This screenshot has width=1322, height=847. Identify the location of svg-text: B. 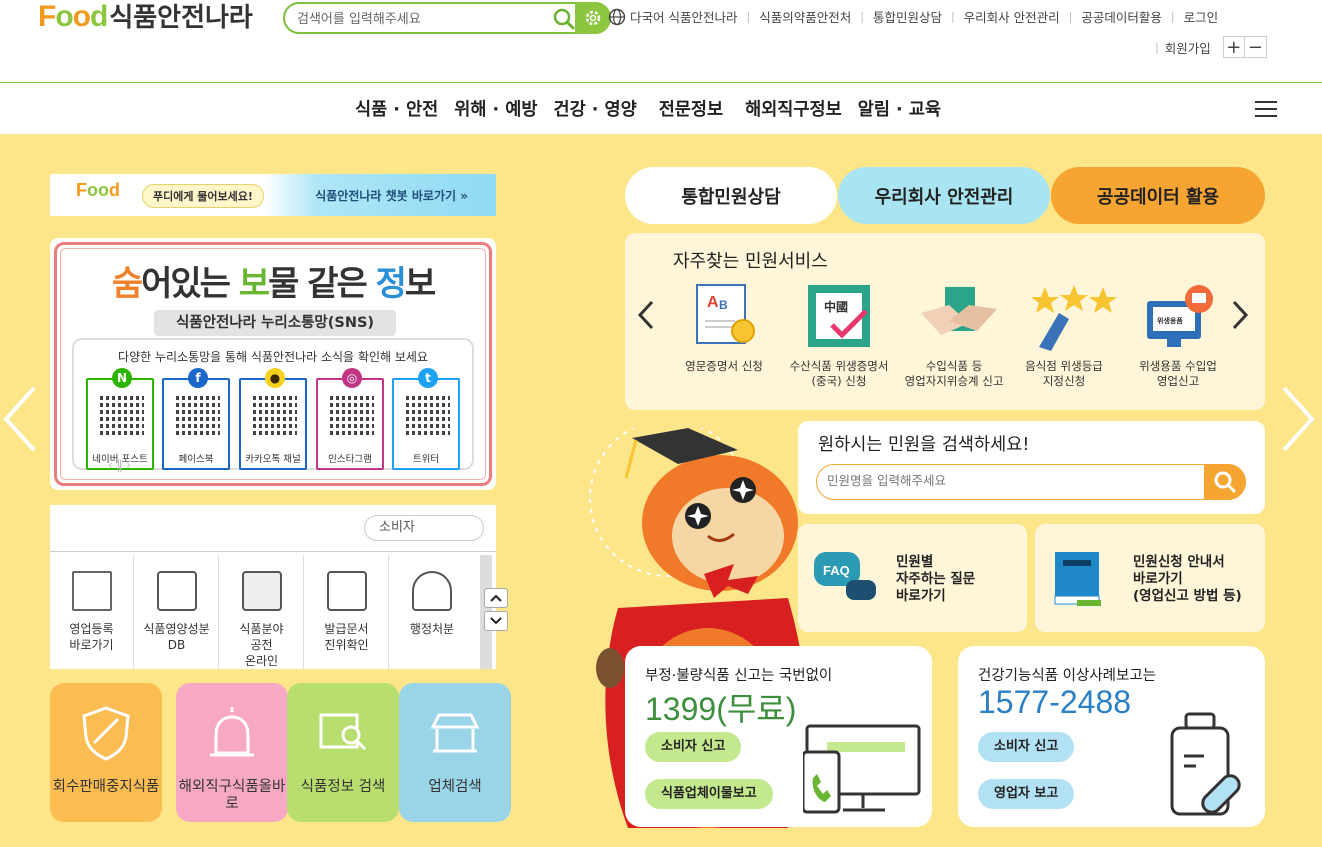
(723, 305).